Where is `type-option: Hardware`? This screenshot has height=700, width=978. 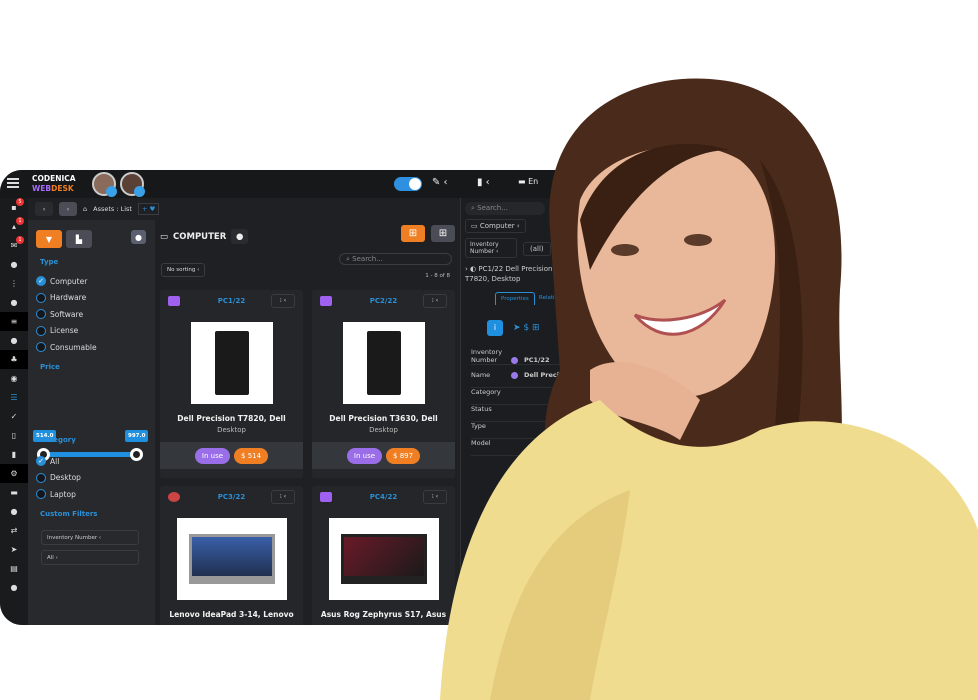 type-option: Hardware is located at coordinates (61, 297).